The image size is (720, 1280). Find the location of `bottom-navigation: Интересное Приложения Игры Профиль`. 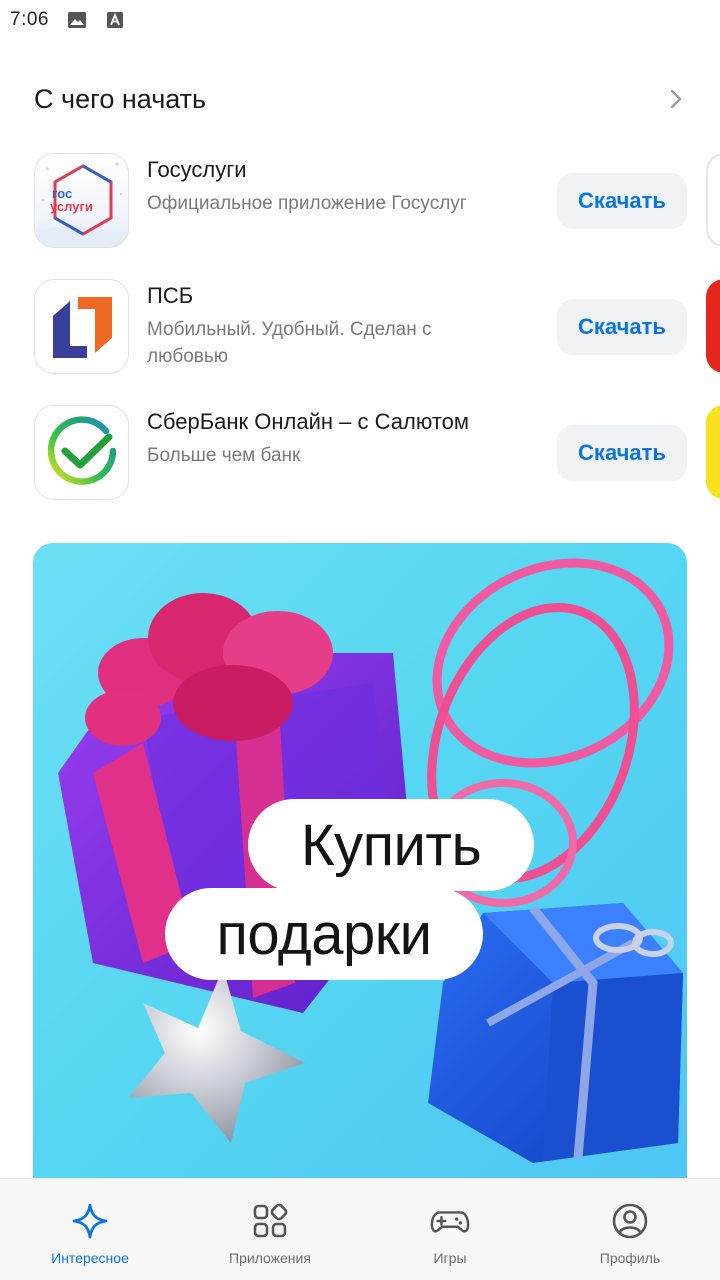

bottom-navigation: Интересное Приложения Игры Профиль is located at coordinates (360, 1229).